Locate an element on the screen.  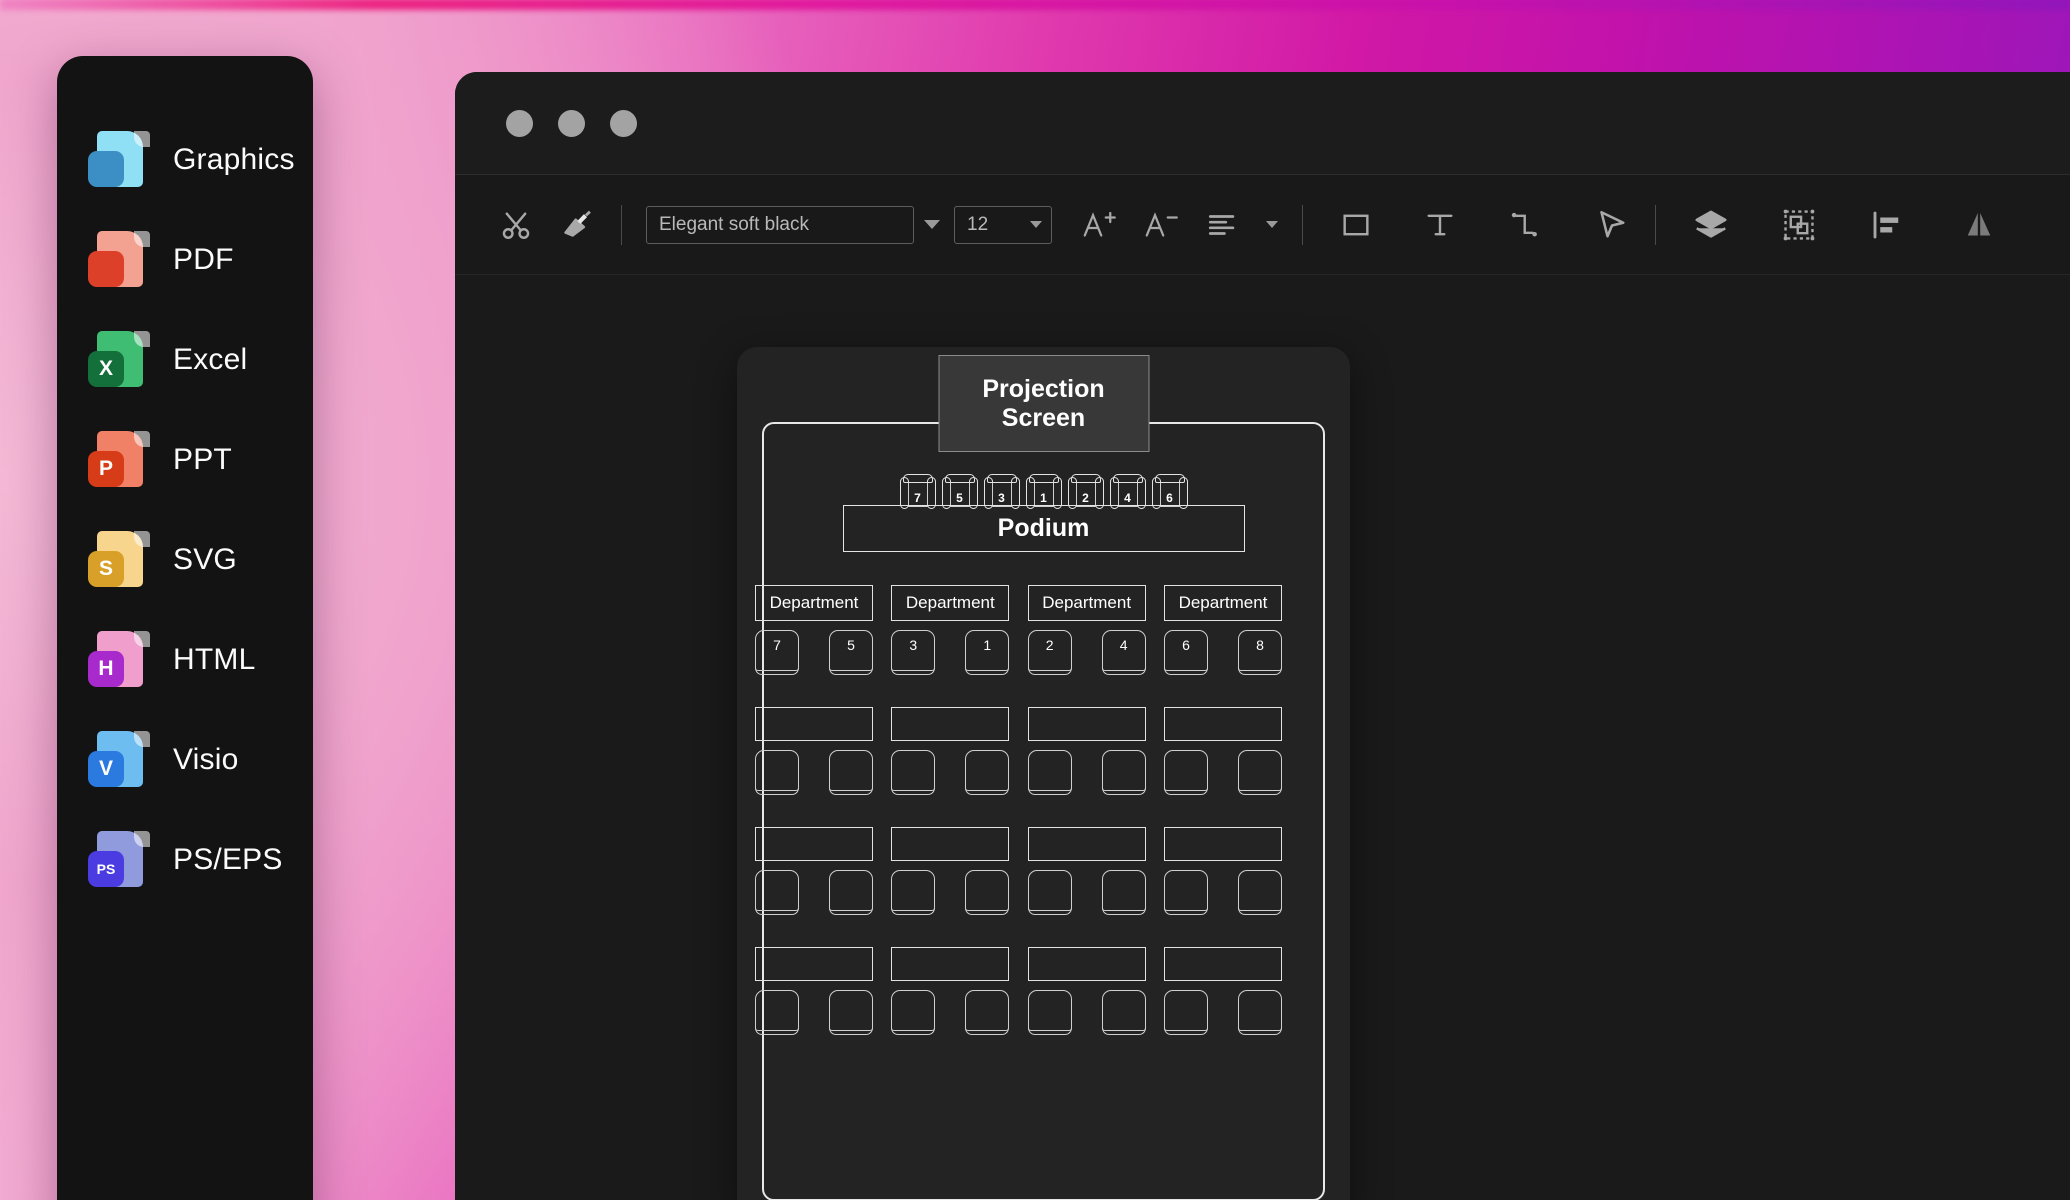
pointer-select-icon is located at coordinates (1612, 225).